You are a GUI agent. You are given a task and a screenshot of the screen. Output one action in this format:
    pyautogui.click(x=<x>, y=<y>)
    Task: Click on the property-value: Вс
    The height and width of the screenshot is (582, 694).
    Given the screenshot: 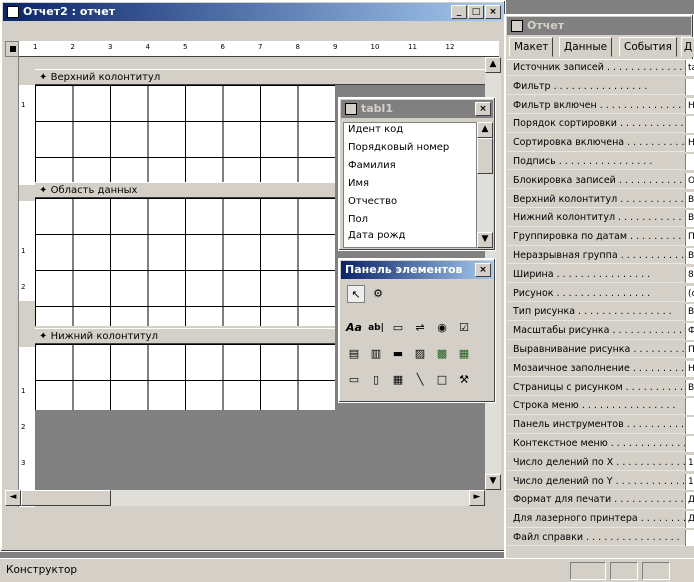 What is the action you would take?
    pyautogui.click(x=689, y=312)
    